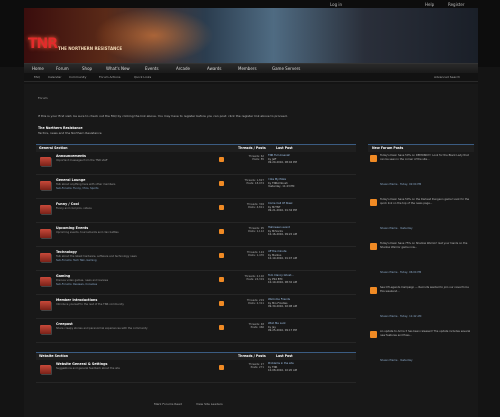  Describe the element at coordinates (258, 159) in the screenshot. I see `forum-posts: Posts: 85` at that location.